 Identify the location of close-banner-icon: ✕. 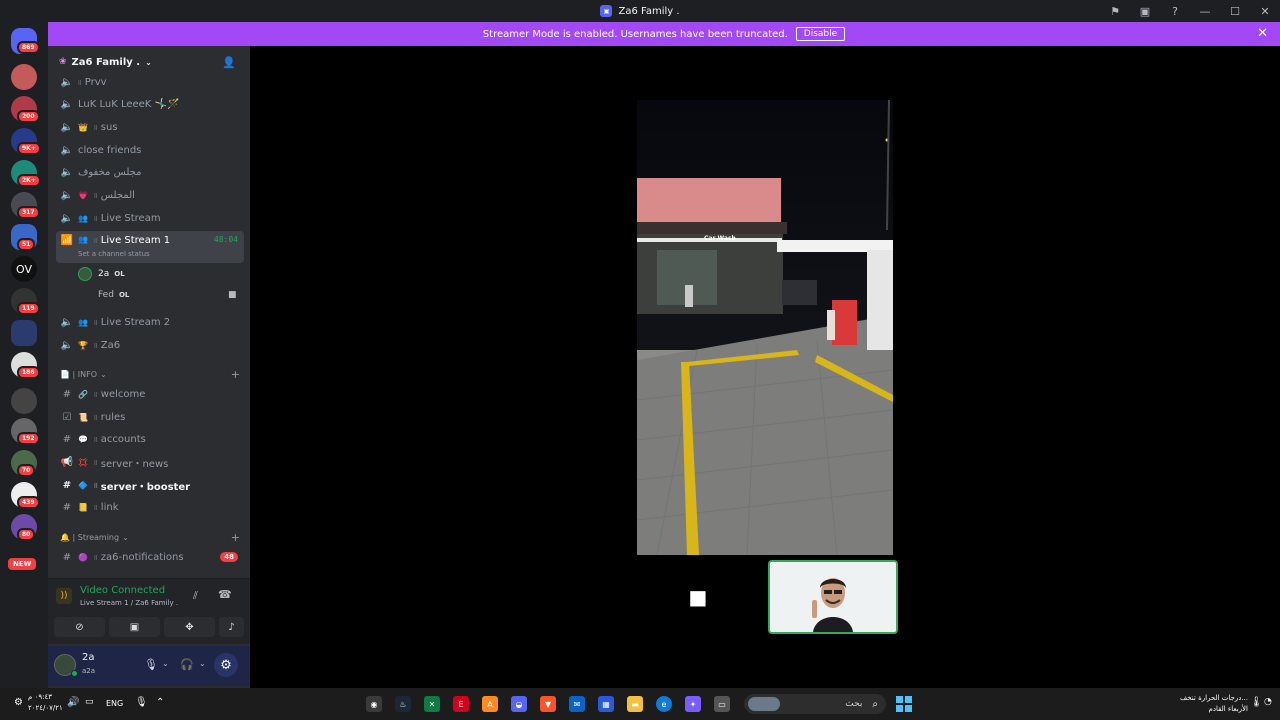
(1262, 33).